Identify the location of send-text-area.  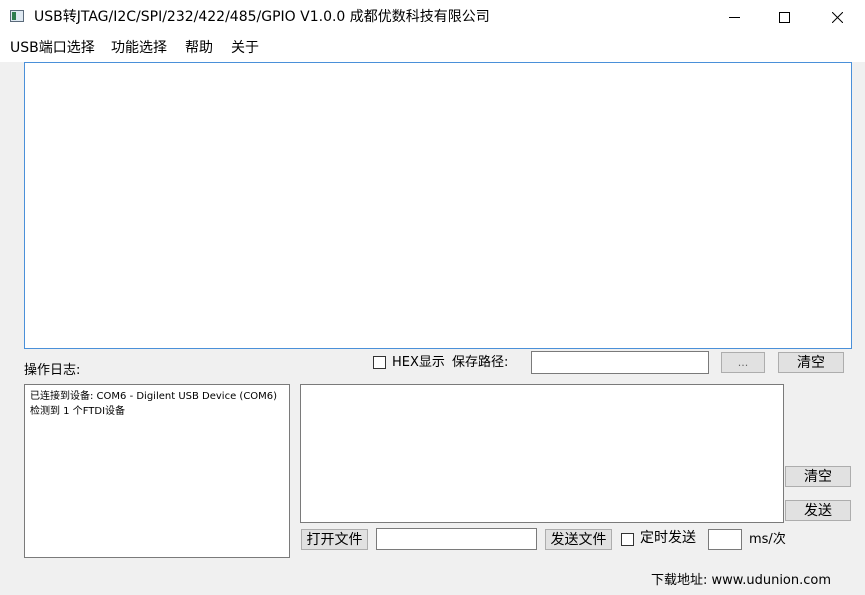
(542, 453).